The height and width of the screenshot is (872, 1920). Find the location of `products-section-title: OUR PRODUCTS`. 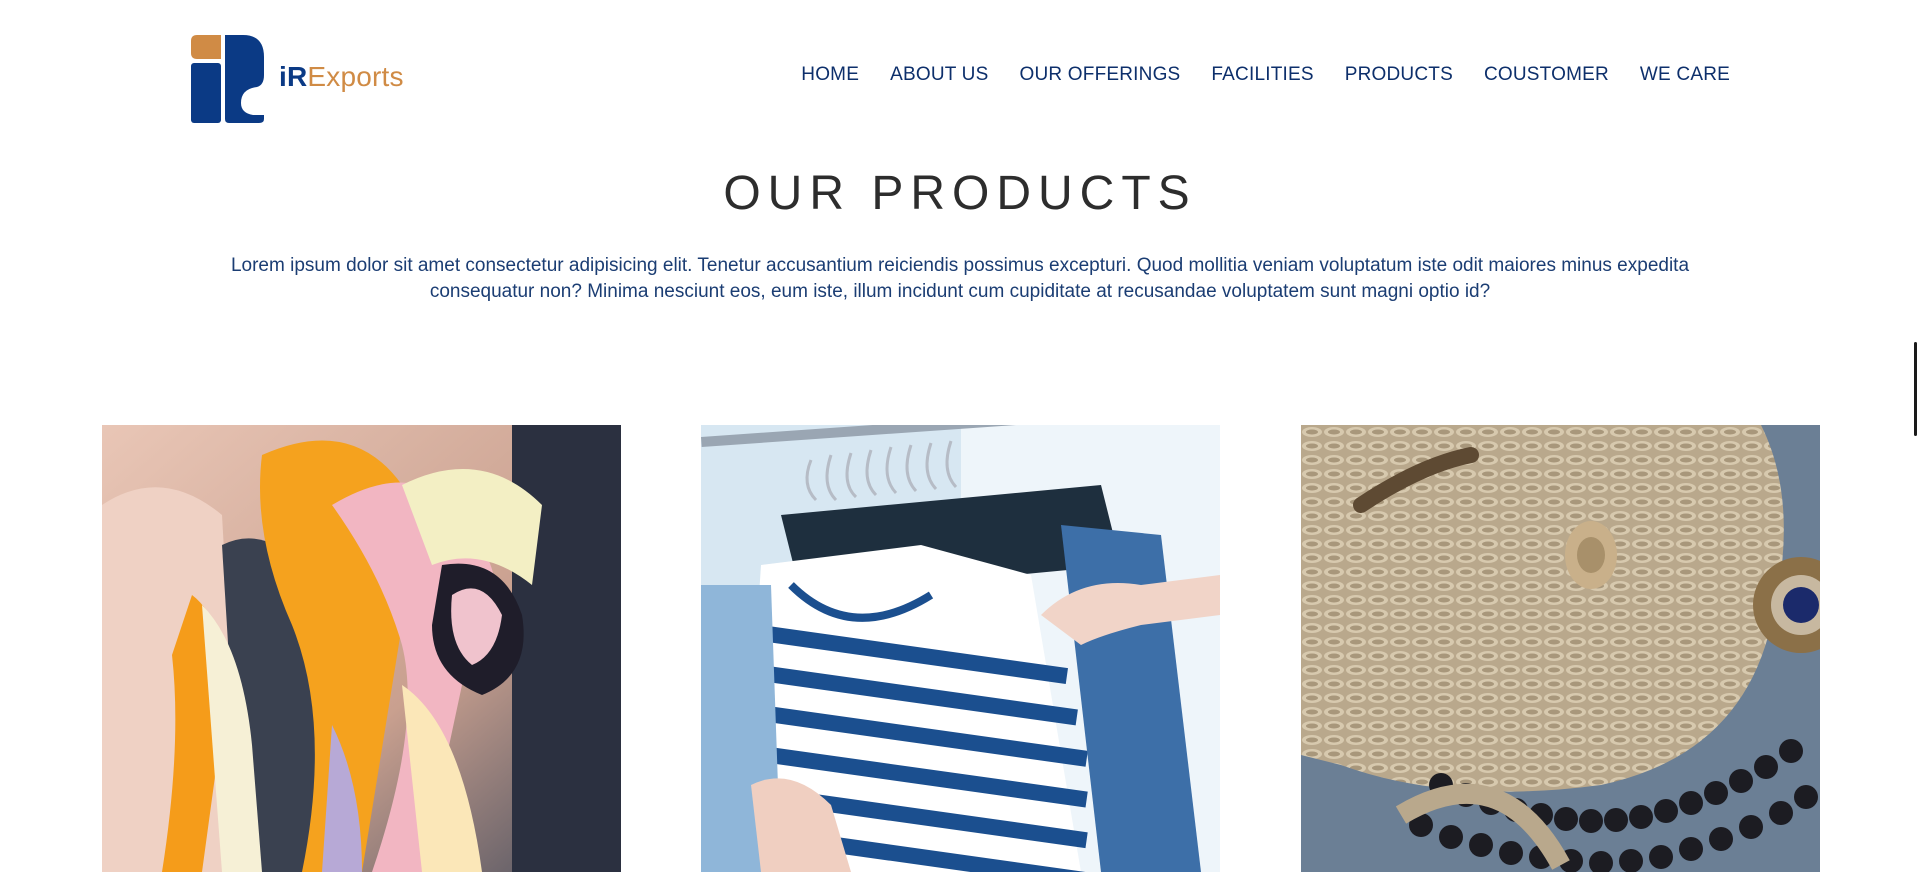

products-section-title: OUR PRODUCTS is located at coordinates (960, 193).